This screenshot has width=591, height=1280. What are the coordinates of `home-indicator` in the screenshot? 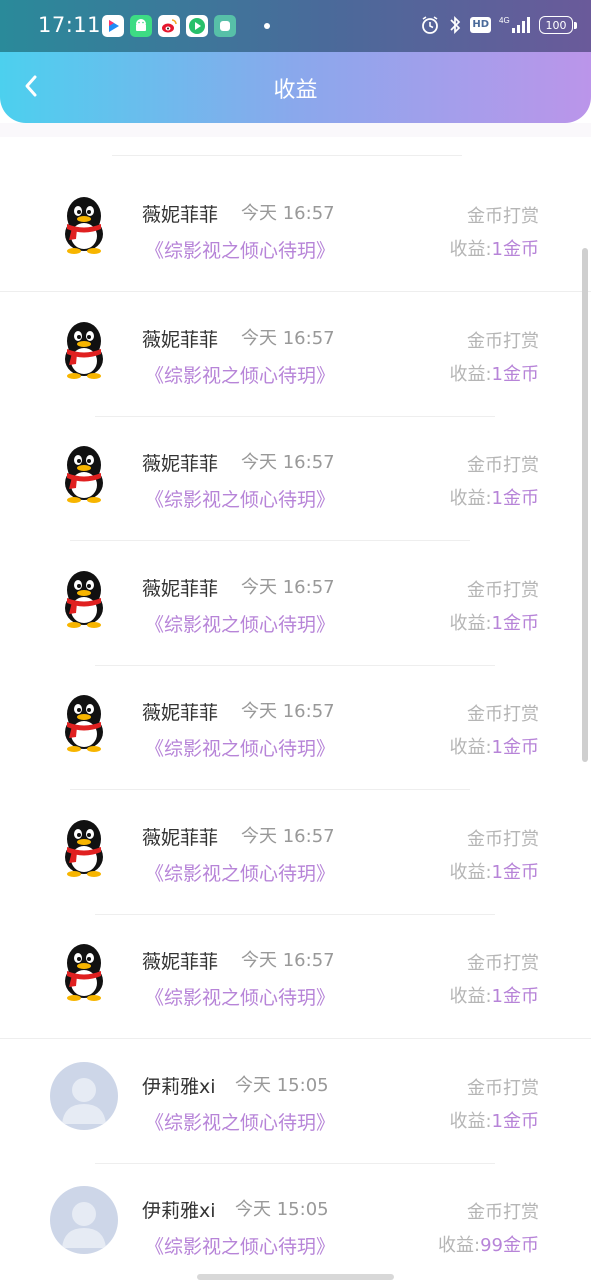 It's located at (295, 1277).